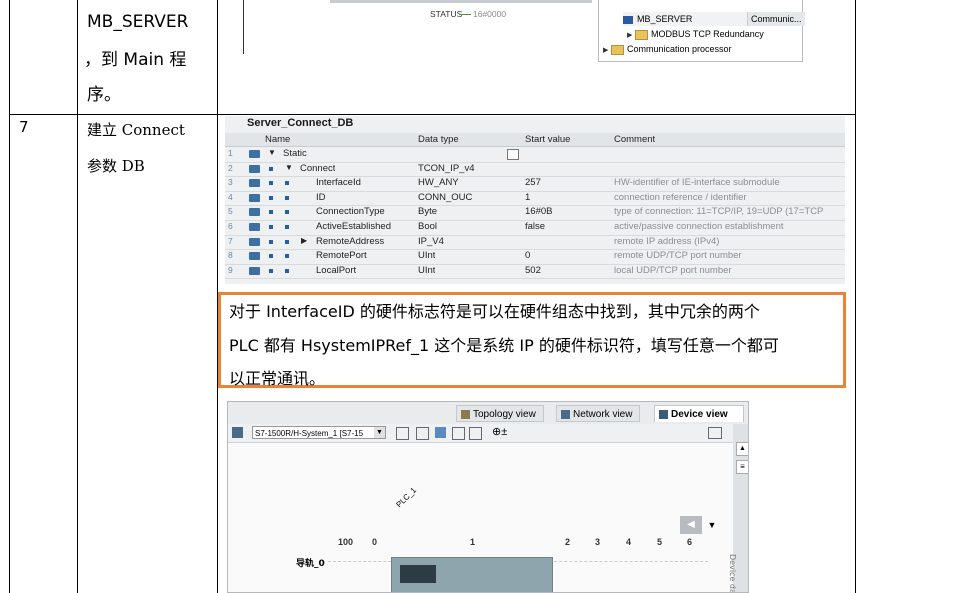 This screenshot has height=593, width=956. Describe the element at coordinates (341, 256) in the screenshot. I see `cell-name: RemotePort` at that location.